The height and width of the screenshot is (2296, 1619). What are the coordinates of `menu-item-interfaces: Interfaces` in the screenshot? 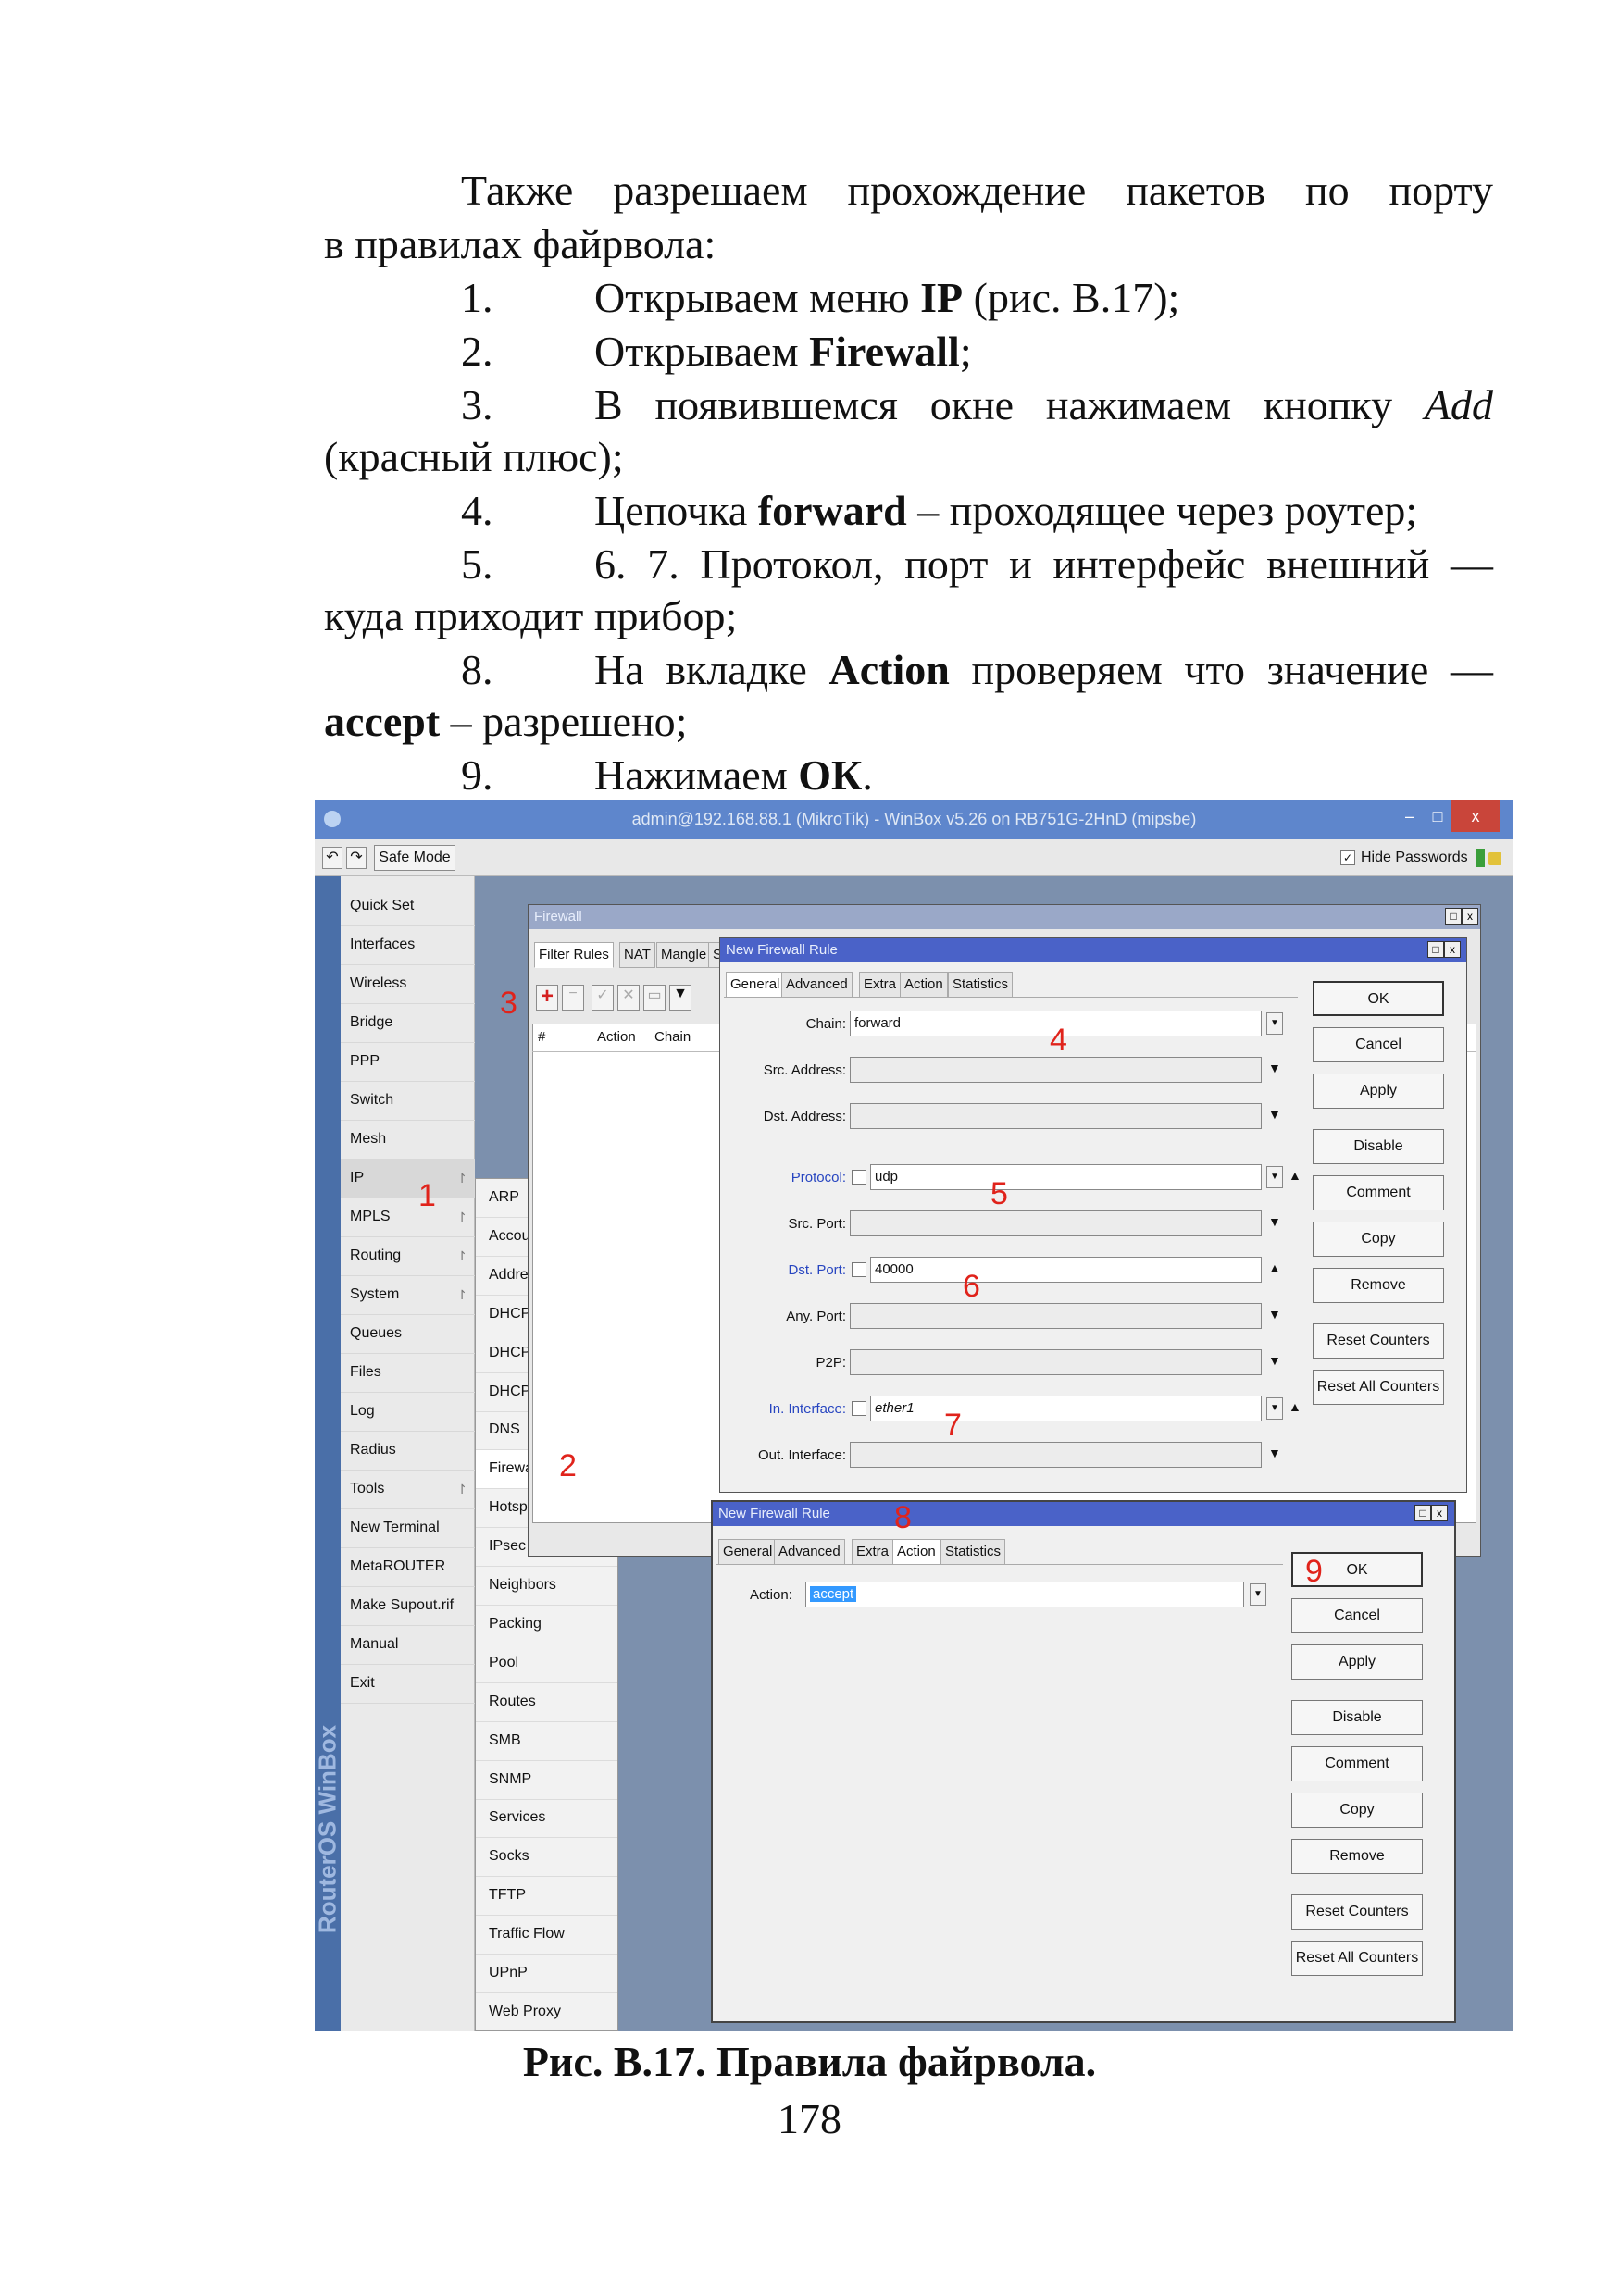 It's located at (408, 946).